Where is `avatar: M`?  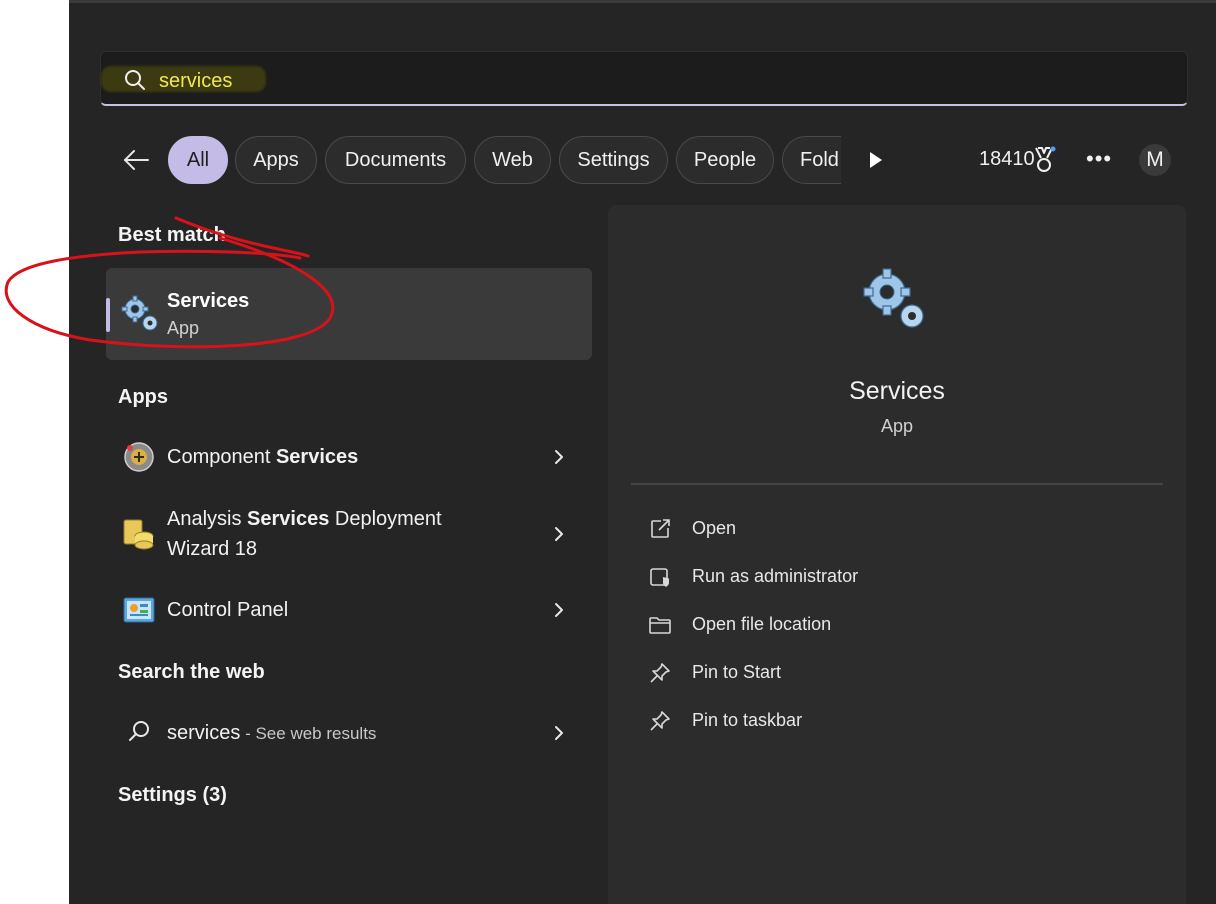 avatar: M is located at coordinates (1155, 160).